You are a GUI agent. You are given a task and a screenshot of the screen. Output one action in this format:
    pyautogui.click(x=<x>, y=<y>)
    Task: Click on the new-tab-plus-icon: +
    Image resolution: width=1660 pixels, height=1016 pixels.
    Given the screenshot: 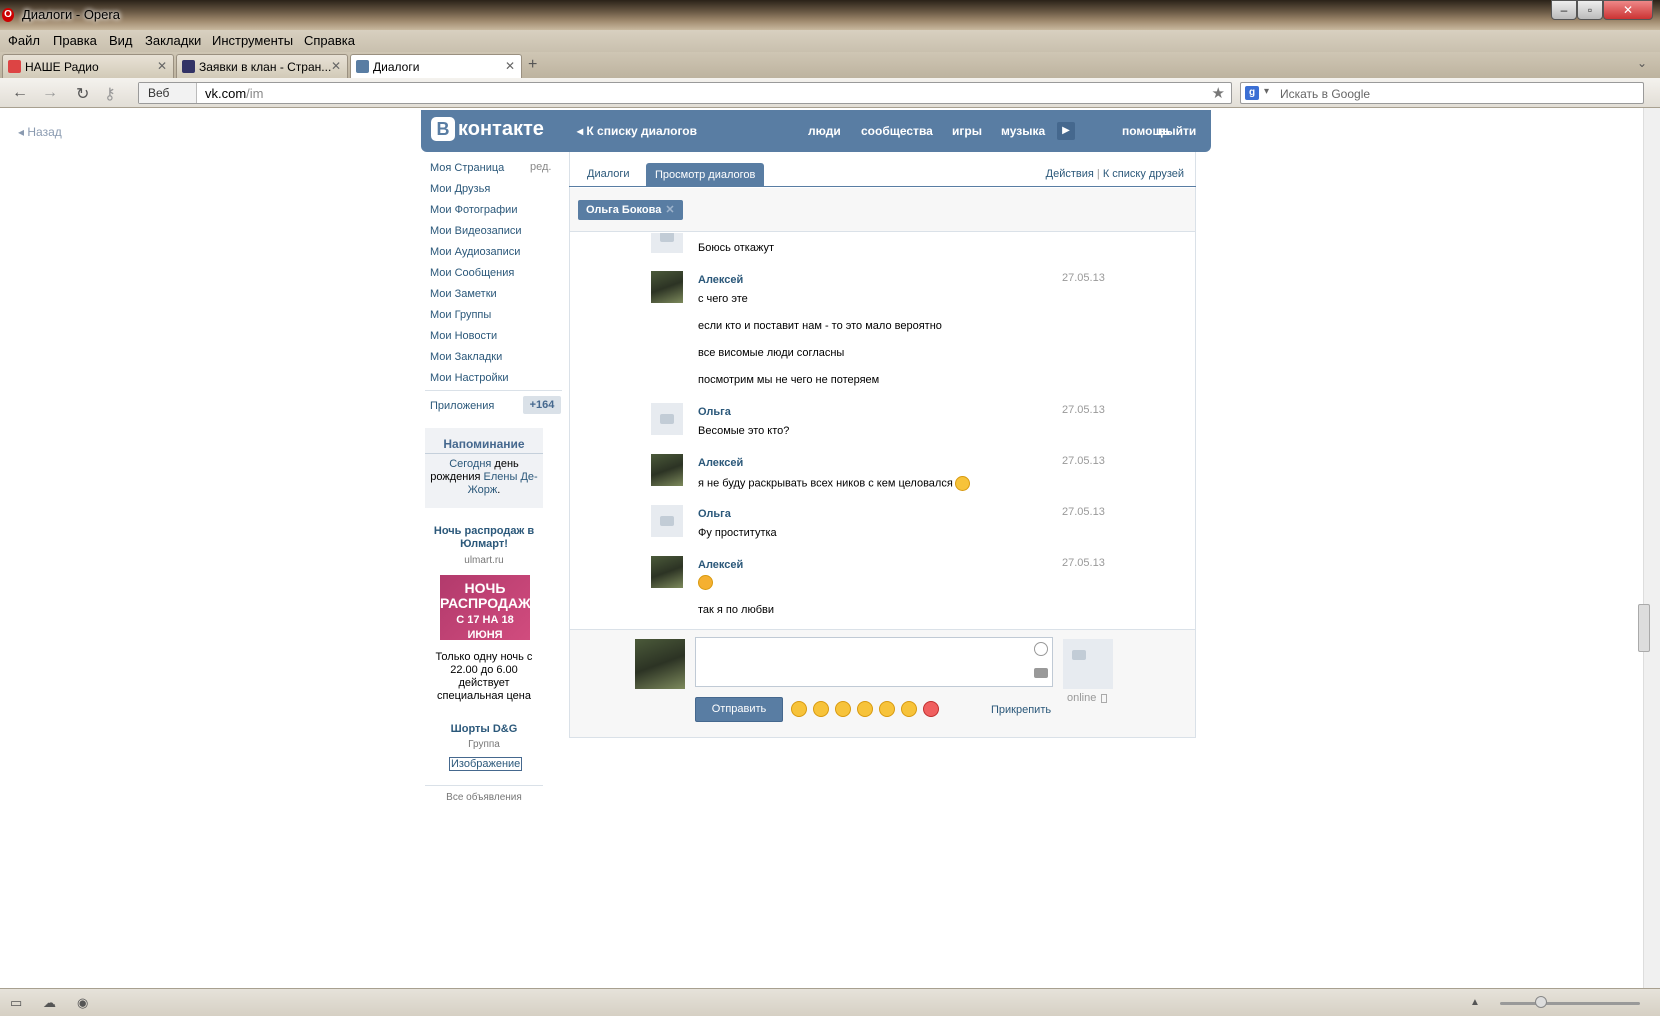 What is the action you would take?
    pyautogui.click(x=532, y=65)
    